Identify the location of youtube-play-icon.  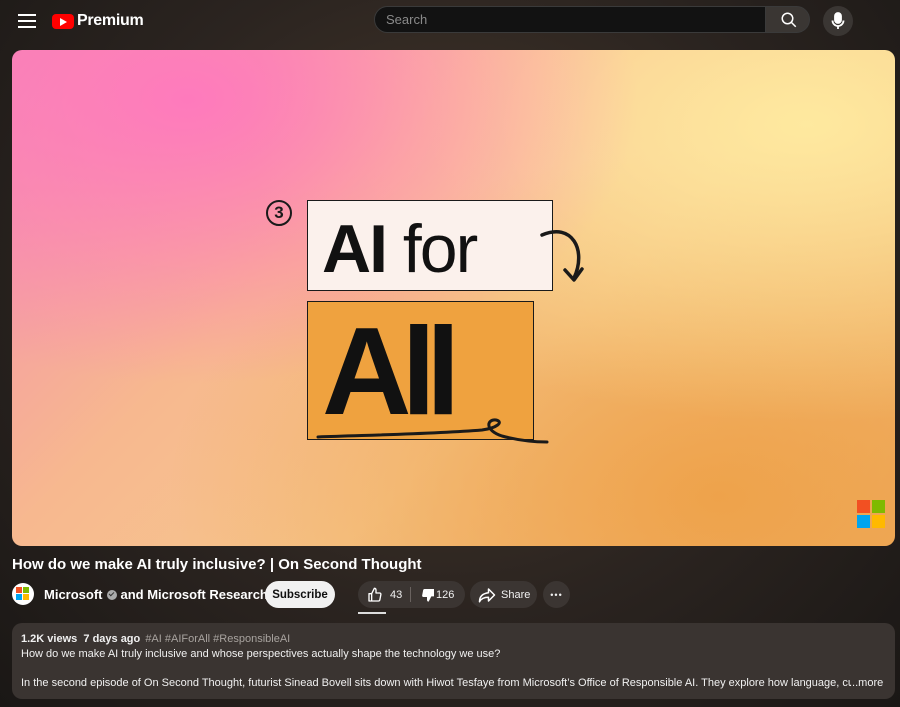
(63, 21).